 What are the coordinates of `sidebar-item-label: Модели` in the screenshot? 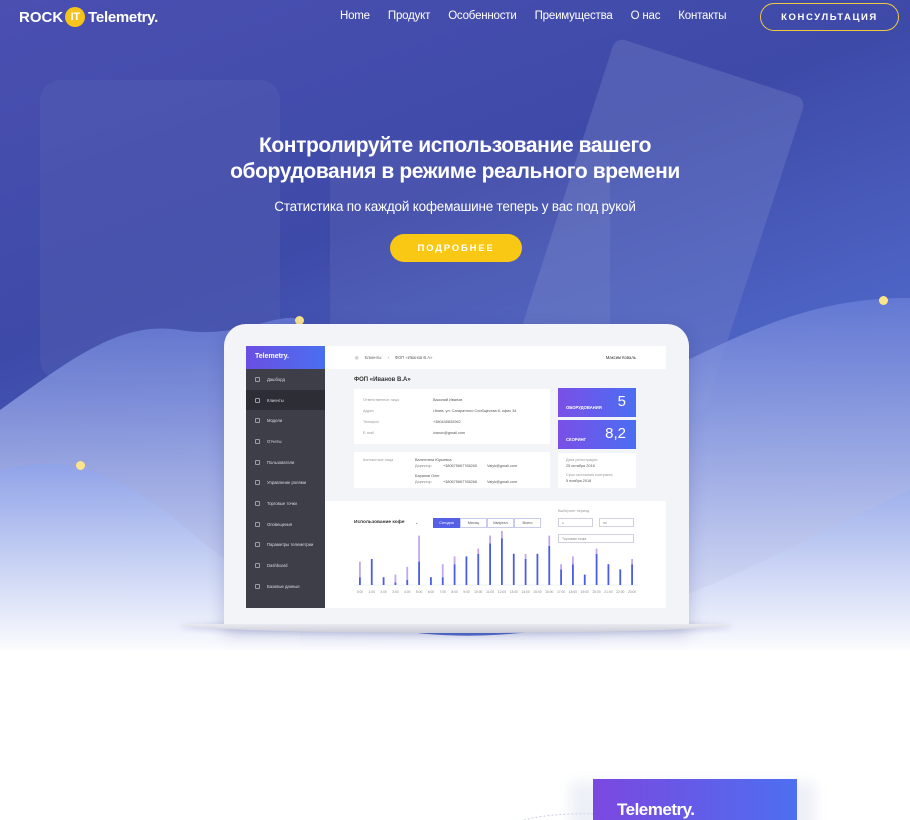 It's located at (275, 421).